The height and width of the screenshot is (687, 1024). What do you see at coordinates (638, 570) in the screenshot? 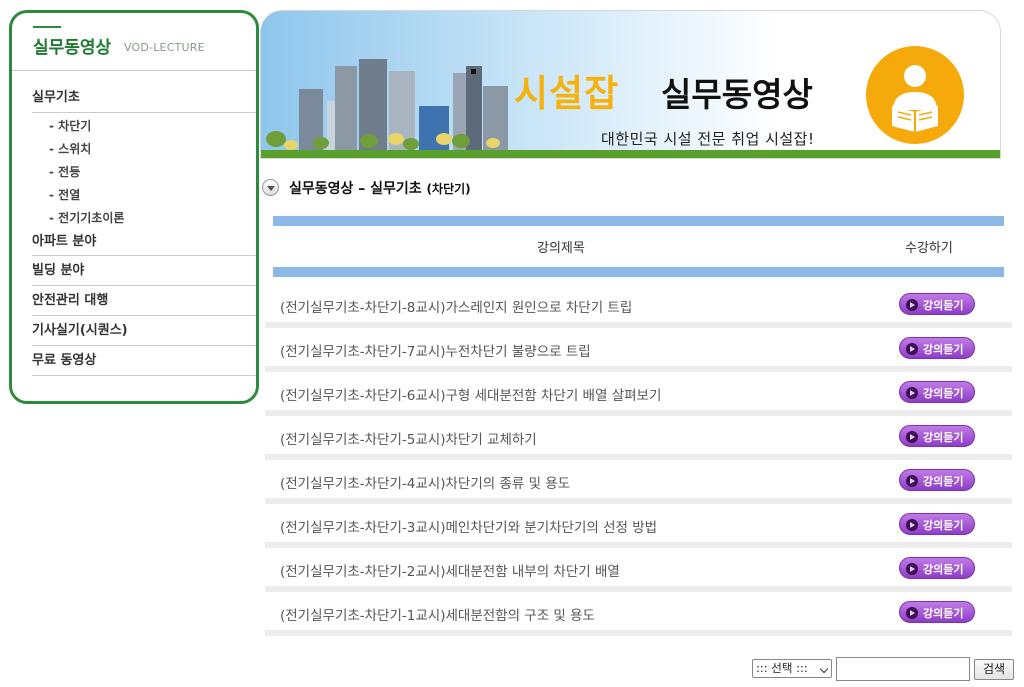
I see `table-row: (전기실무기초-차단기-2교시)세대분전함 내부의 차단기 배열 강의듣기` at bounding box center [638, 570].